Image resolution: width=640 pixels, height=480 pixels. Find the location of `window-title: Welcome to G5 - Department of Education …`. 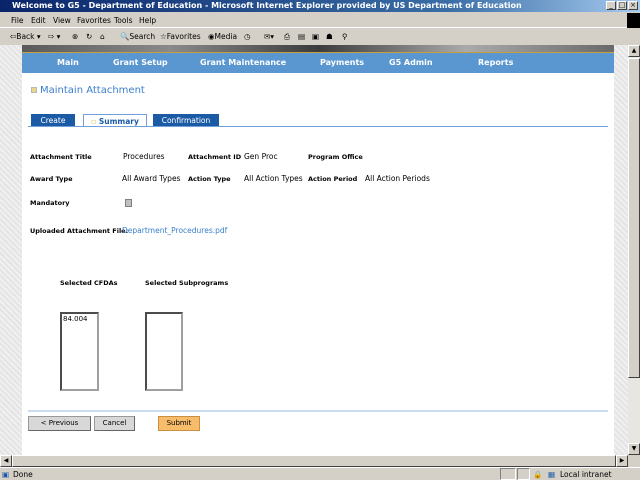

window-title: Welcome to G5 - Department of Education … is located at coordinates (320, 6).